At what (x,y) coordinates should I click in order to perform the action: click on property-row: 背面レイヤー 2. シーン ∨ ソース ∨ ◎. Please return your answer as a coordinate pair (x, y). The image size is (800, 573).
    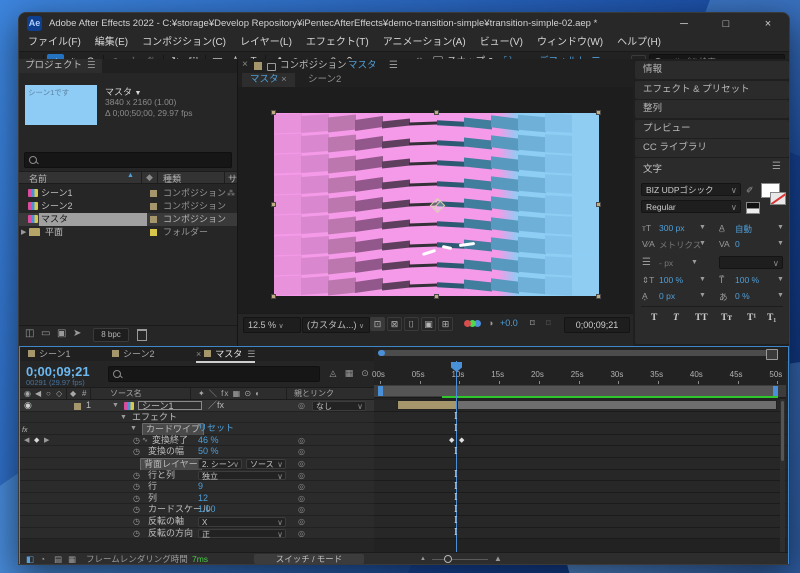
    Looking at the image, I should click on (197, 465).